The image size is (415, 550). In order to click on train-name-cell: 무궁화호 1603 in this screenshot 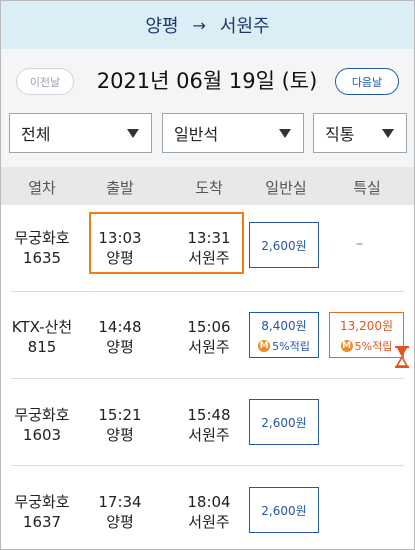, I will do `click(42, 425)`.